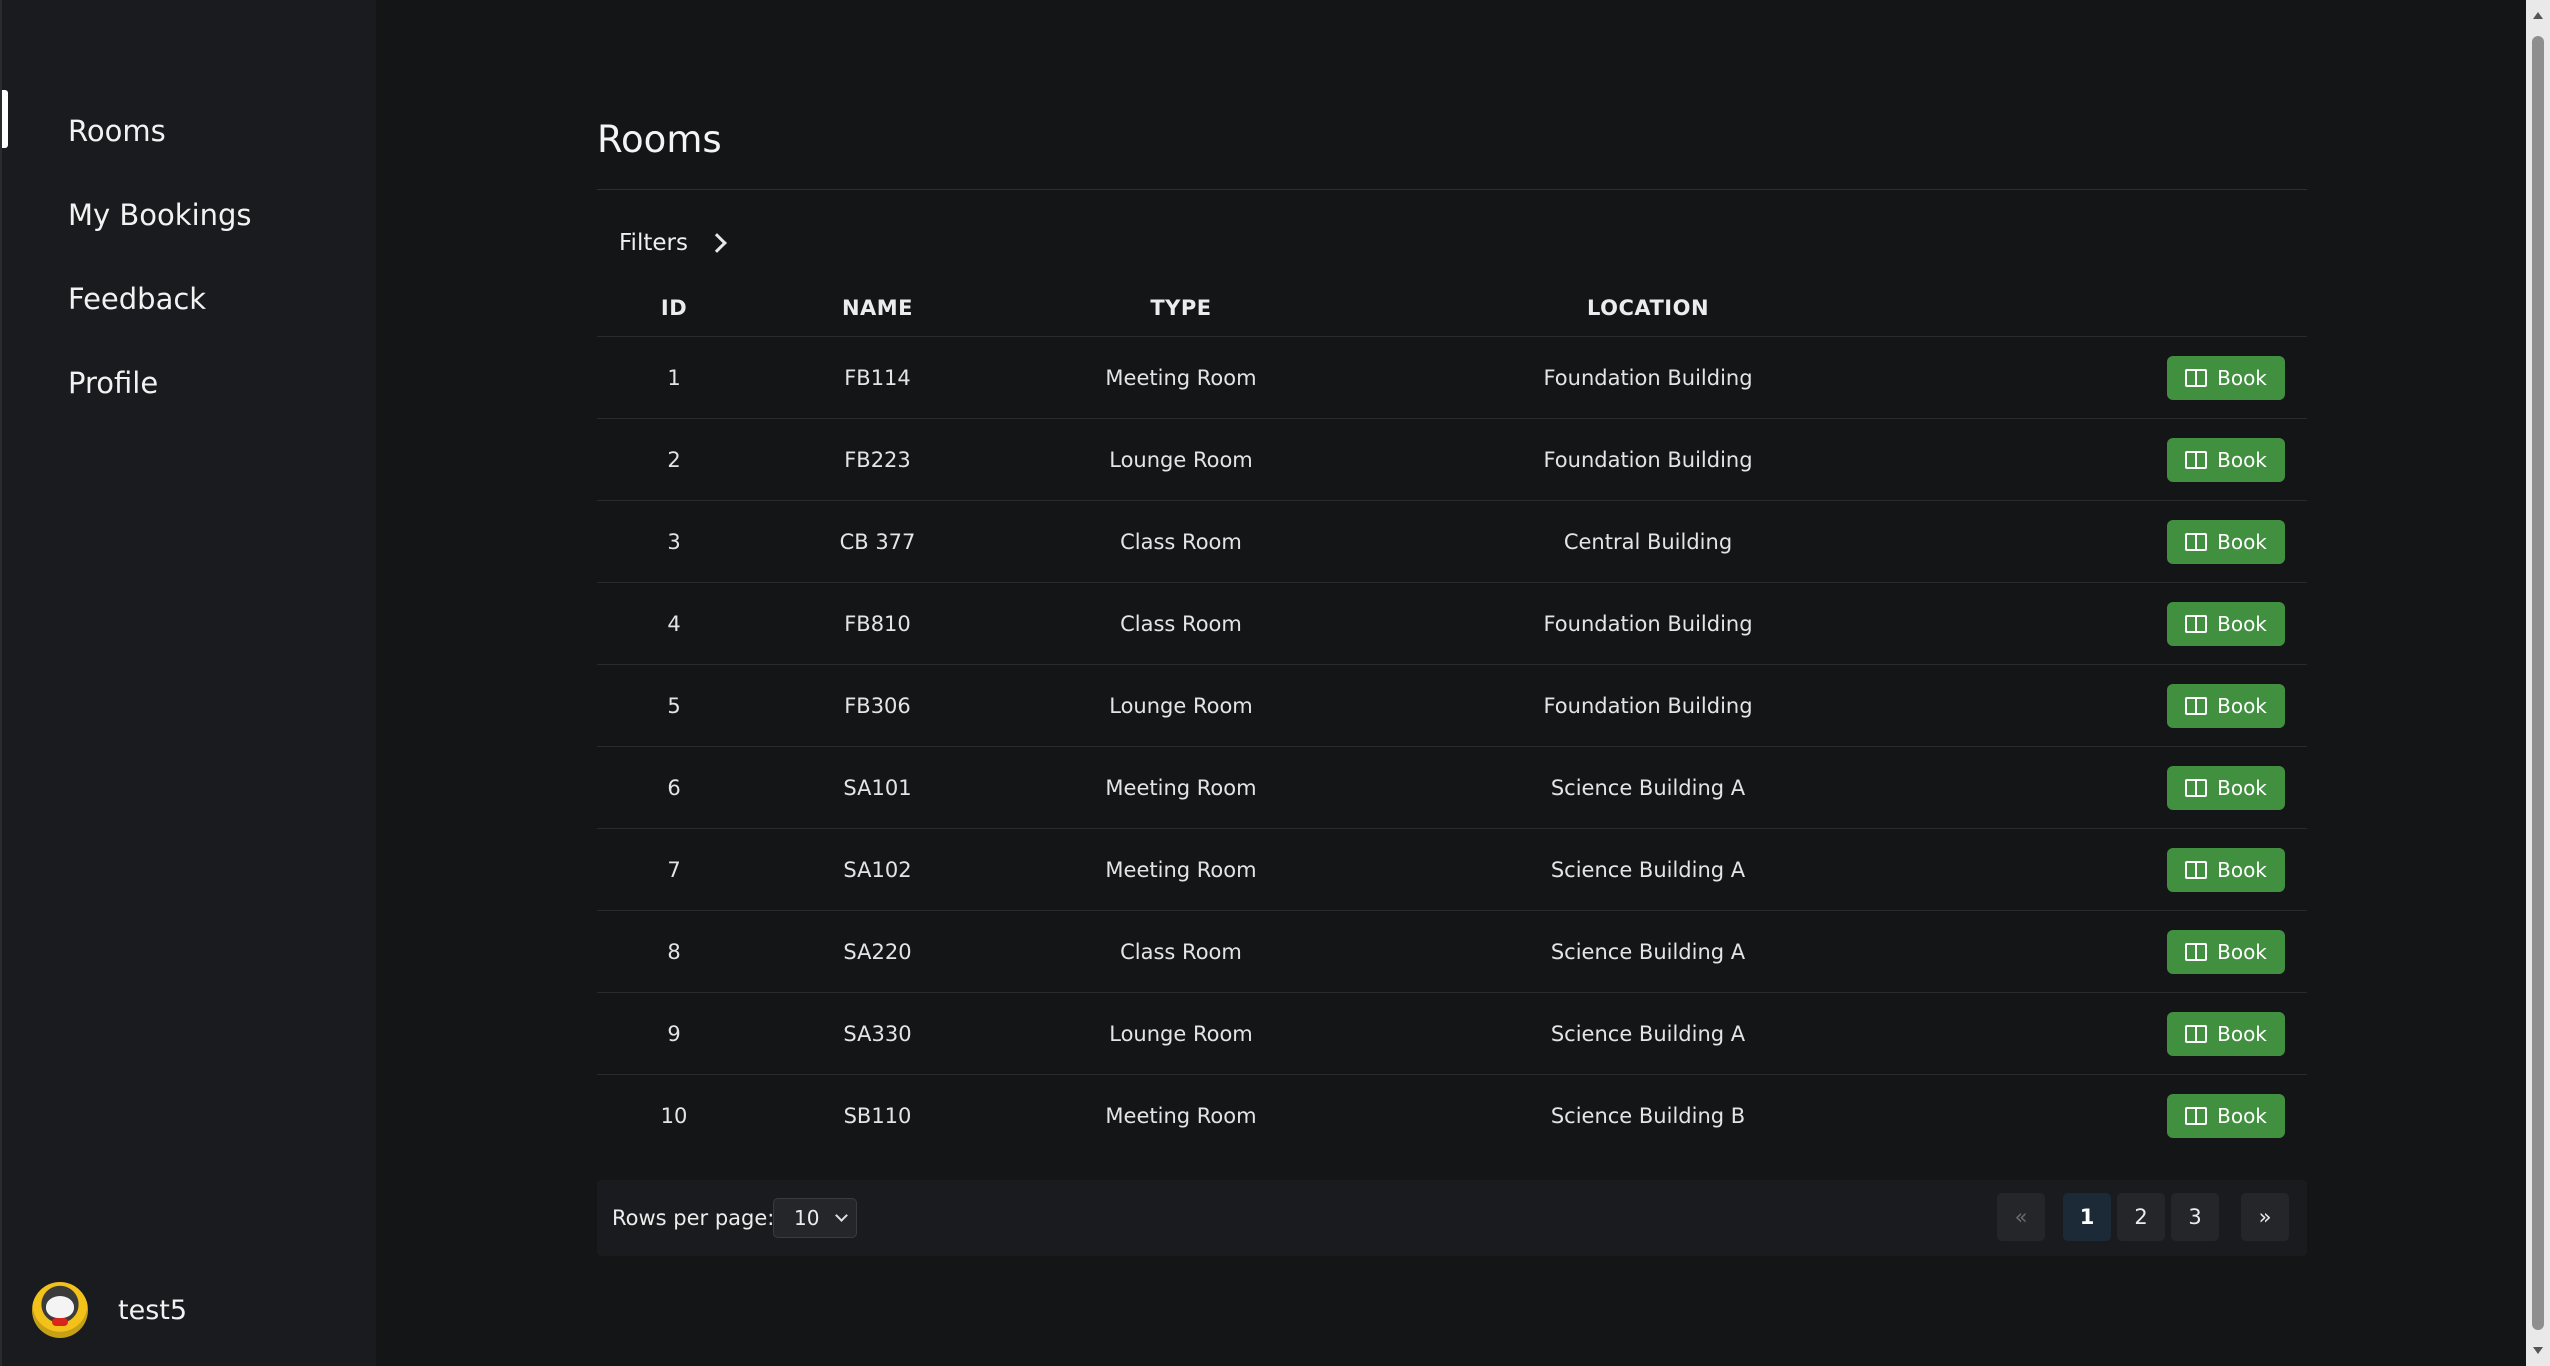 Image resolution: width=2550 pixels, height=1366 pixels. I want to click on cell-id: 6, so click(674, 787).